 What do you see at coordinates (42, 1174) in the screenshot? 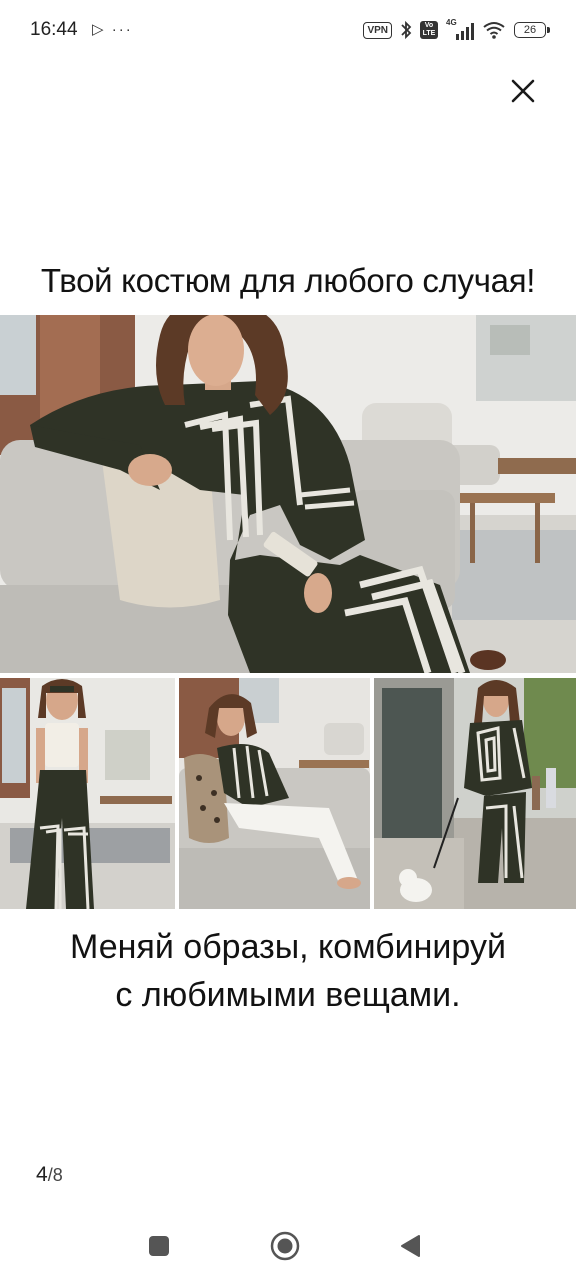
I see `page-current: 4` at bounding box center [42, 1174].